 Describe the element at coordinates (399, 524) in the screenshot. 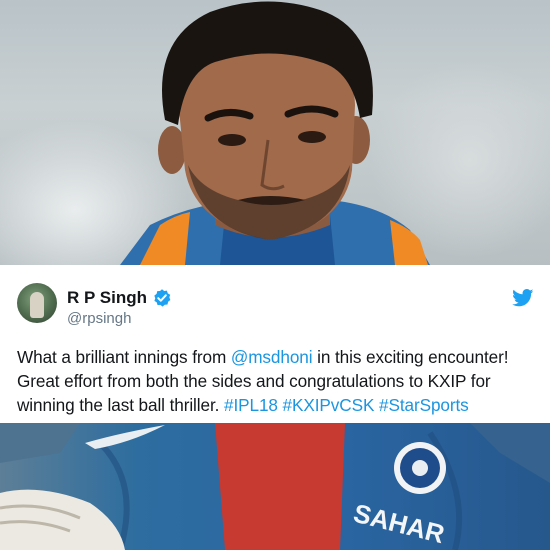

I see `jersey-sponsor-text: SAHAR` at that location.